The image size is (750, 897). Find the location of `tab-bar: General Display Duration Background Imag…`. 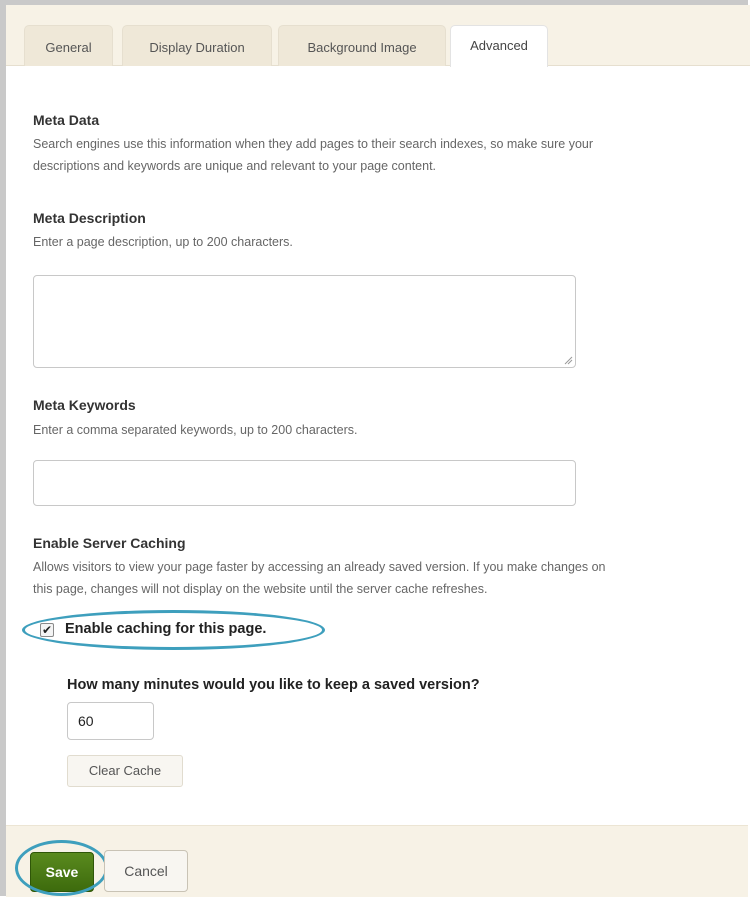

tab-bar: General Display Duration Background Imag… is located at coordinates (378, 36).